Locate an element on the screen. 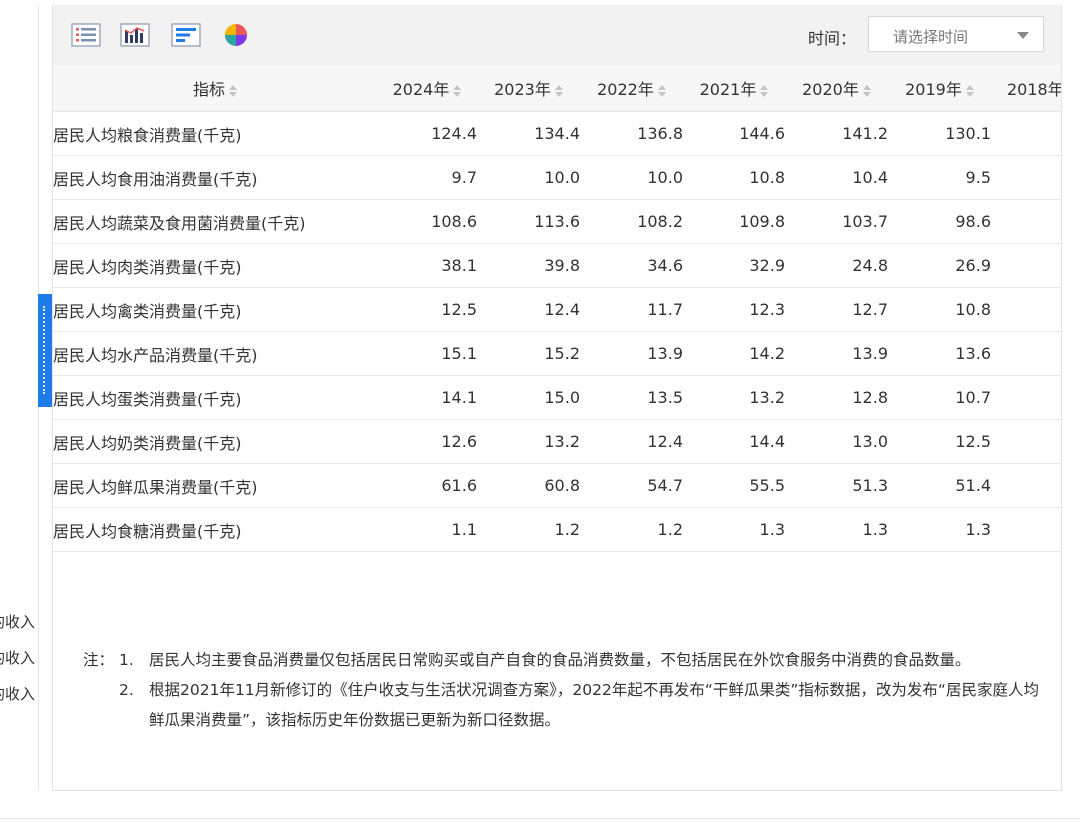 The width and height of the screenshot is (1080, 822). value-cell: 136.8 is located at coordinates (631, 133).